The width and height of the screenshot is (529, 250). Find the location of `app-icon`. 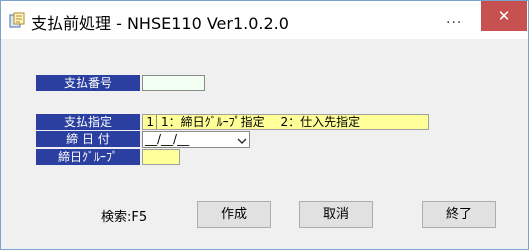

app-icon is located at coordinates (17, 20).